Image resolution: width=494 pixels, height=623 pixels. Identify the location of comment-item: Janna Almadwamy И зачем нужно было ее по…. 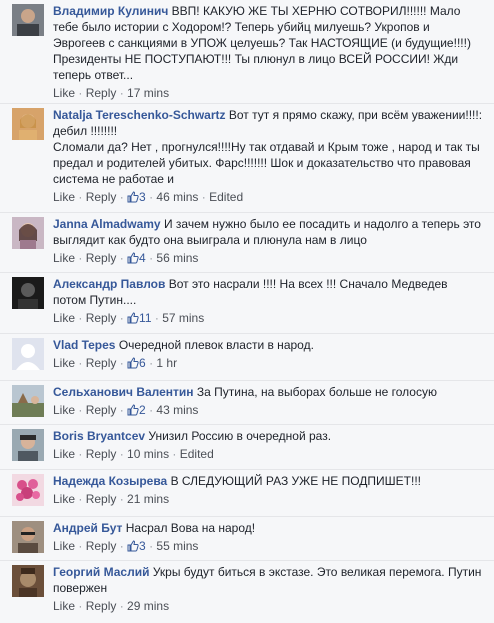
(247, 242).